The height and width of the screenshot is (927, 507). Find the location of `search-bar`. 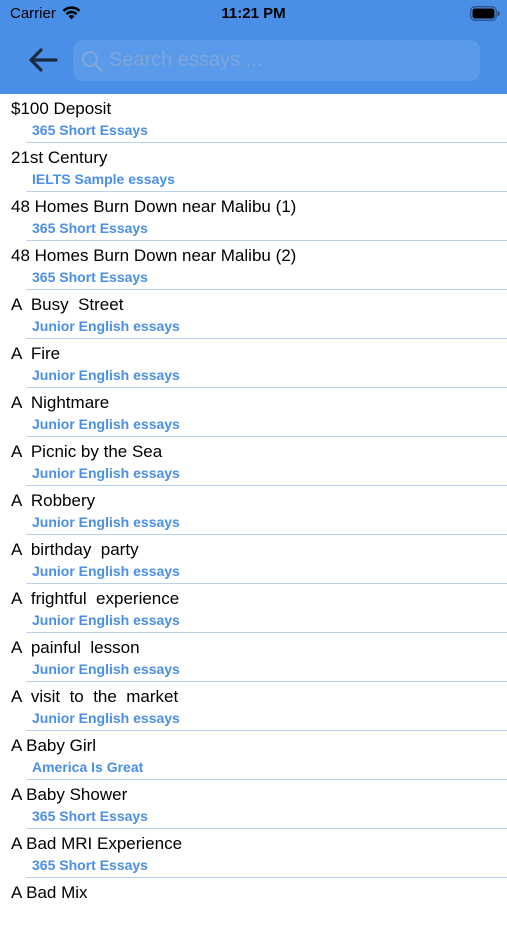

search-bar is located at coordinates (276, 60).